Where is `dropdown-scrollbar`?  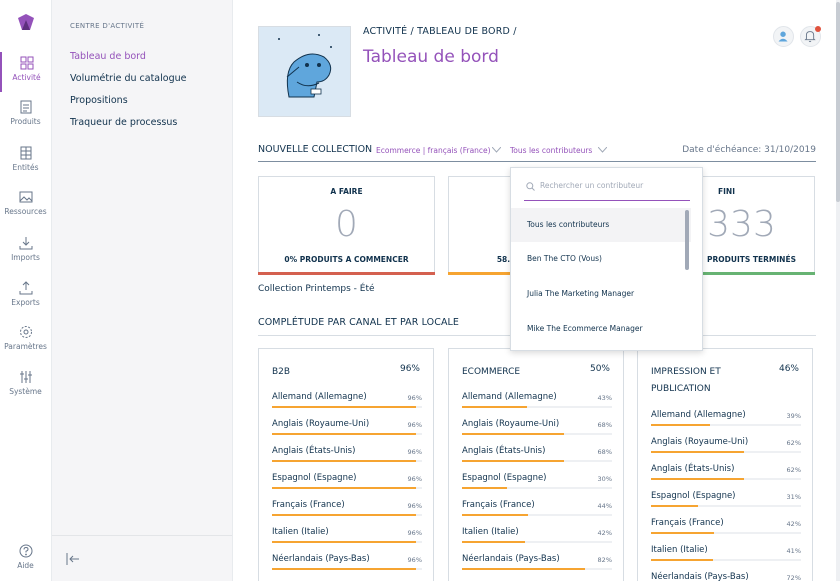
dropdown-scrollbar is located at coordinates (687, 240).